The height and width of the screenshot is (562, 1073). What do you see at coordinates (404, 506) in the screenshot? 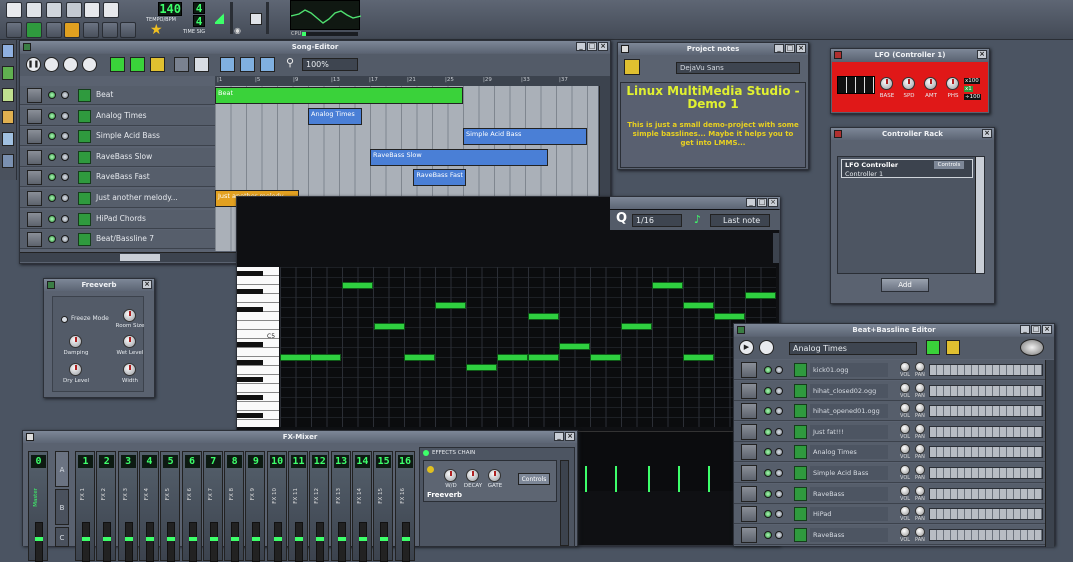
I see `fx-channel: 16 FX 16` at bounding box center [404, 506].